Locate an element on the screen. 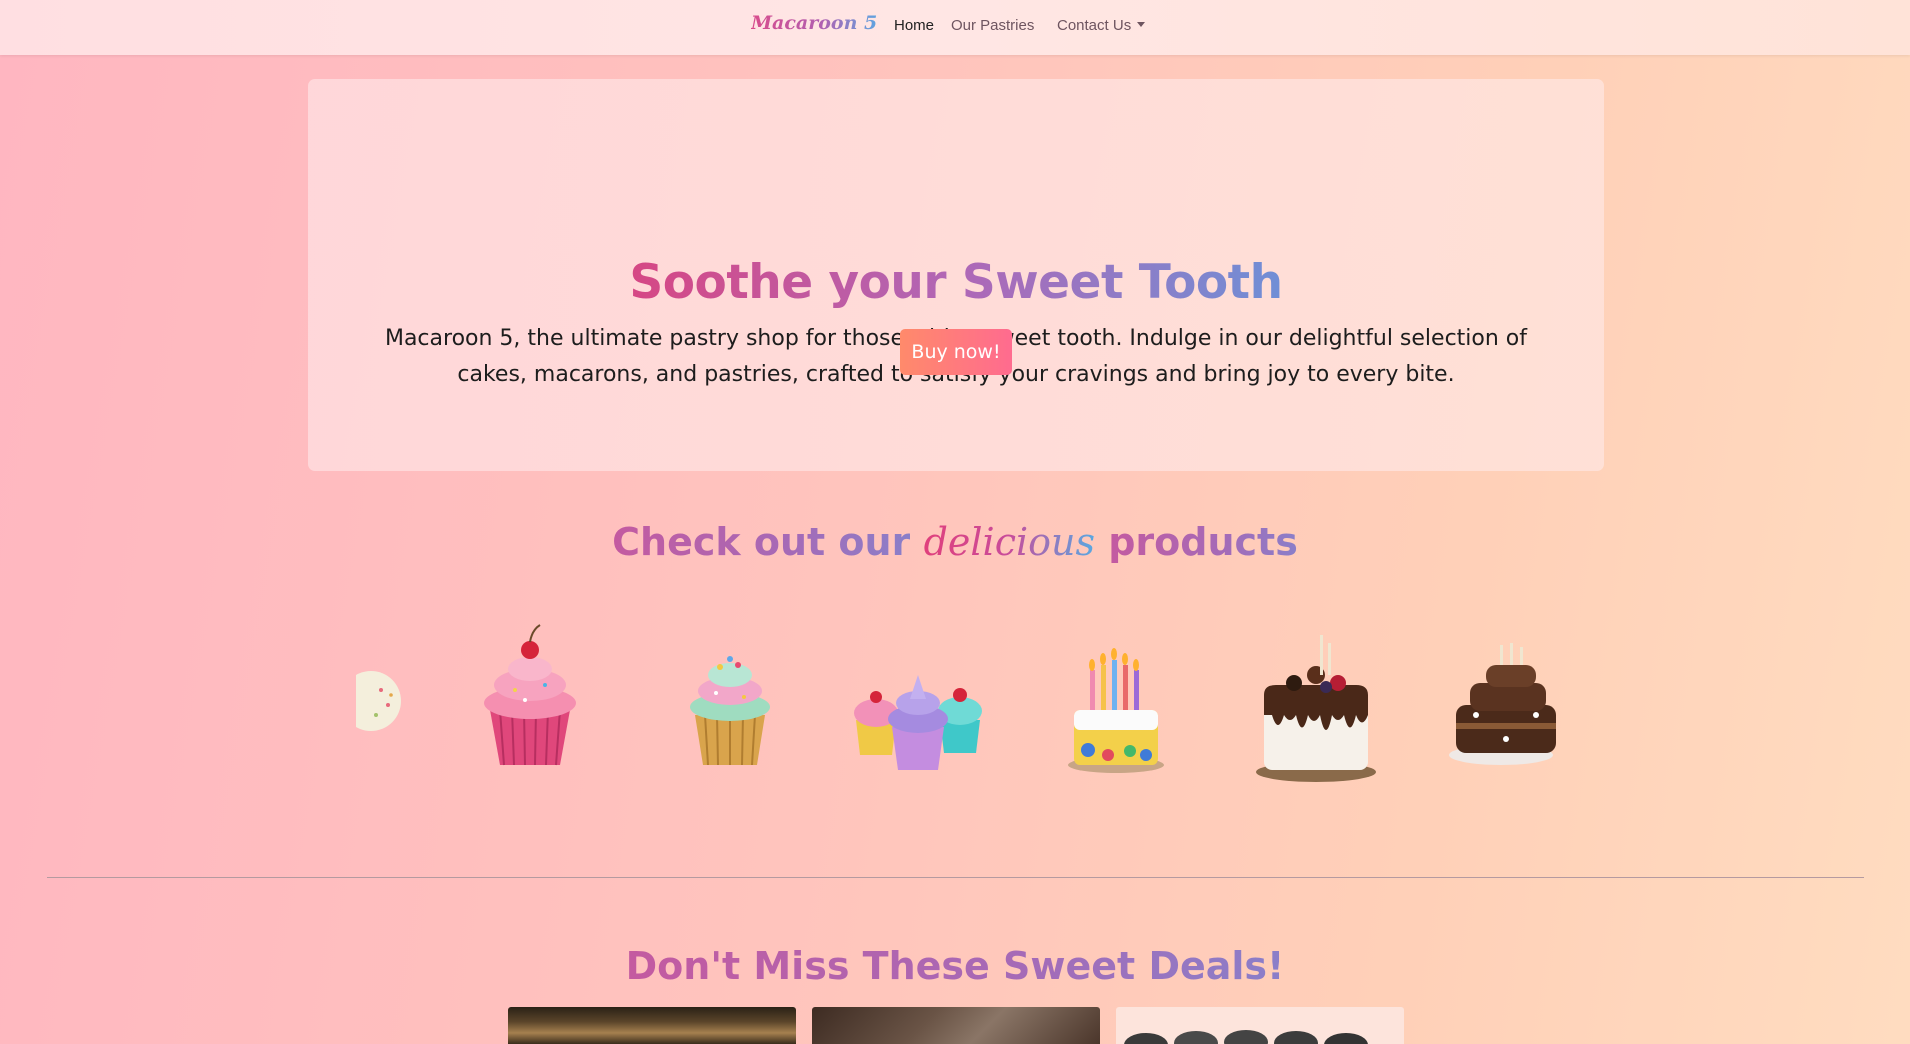  nav-home-link: Home is located at coordinates (914, 25).